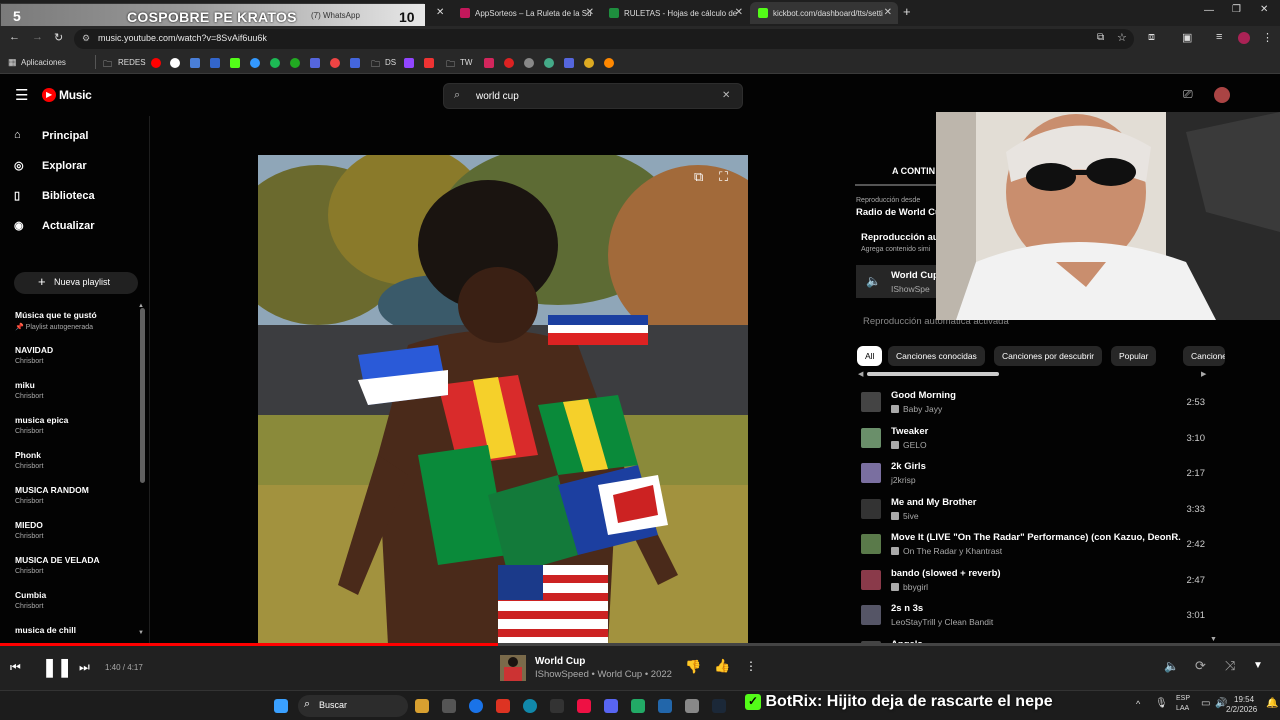  What do you see at coordinates (726, 95) in the screenshot?
I see `clear-search-icon: ✕` at bounding box center [726, 95].